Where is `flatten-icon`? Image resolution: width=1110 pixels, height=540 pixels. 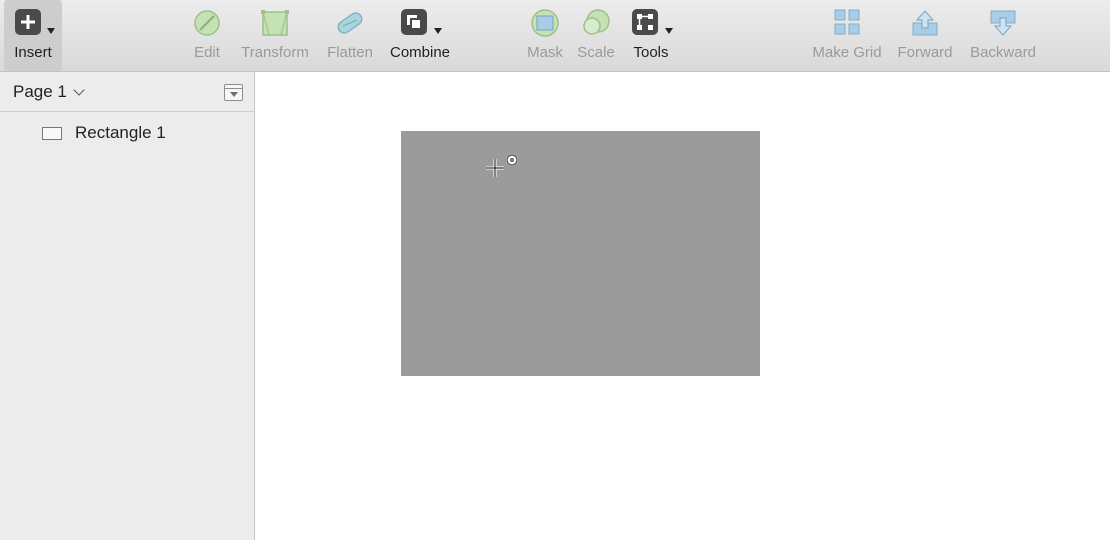
flatten-icon is located at coordinates (350, 23).